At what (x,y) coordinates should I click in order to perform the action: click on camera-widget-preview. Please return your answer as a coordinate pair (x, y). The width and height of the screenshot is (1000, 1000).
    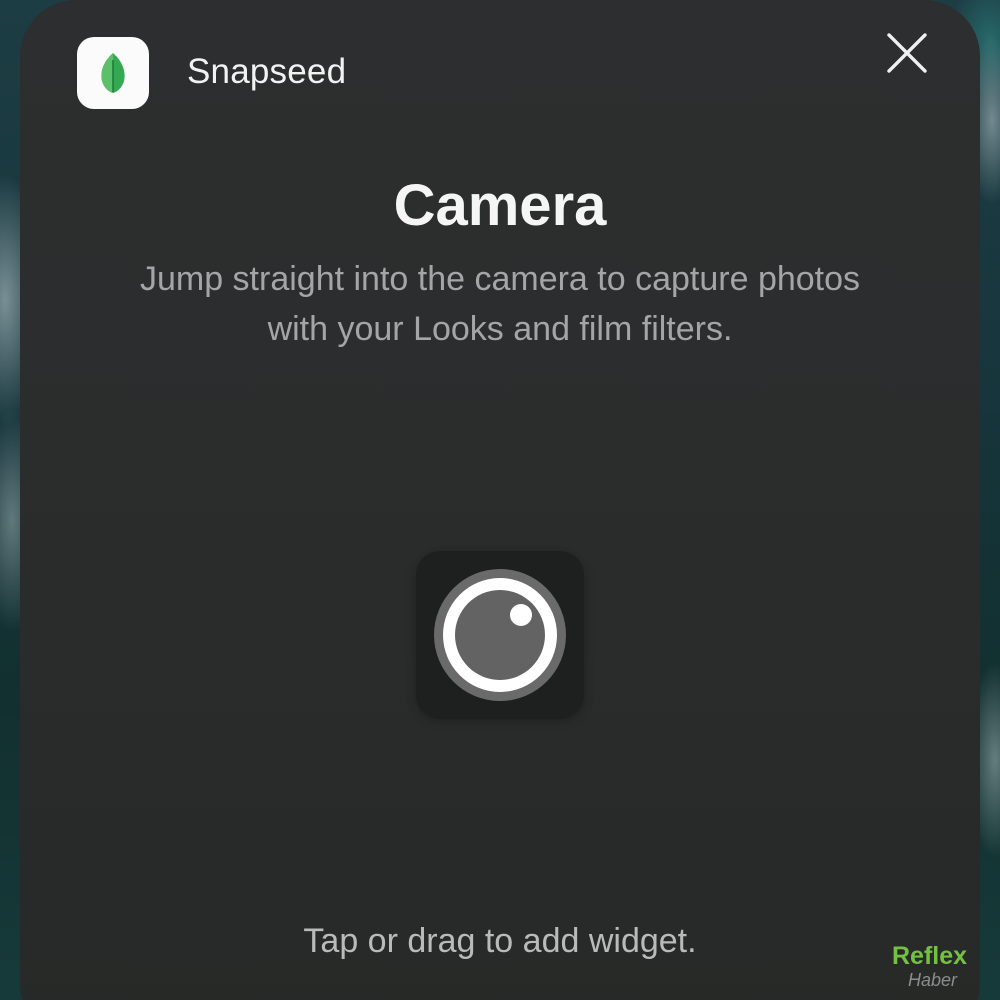
    Looking at the image, I should click on (500, 635).